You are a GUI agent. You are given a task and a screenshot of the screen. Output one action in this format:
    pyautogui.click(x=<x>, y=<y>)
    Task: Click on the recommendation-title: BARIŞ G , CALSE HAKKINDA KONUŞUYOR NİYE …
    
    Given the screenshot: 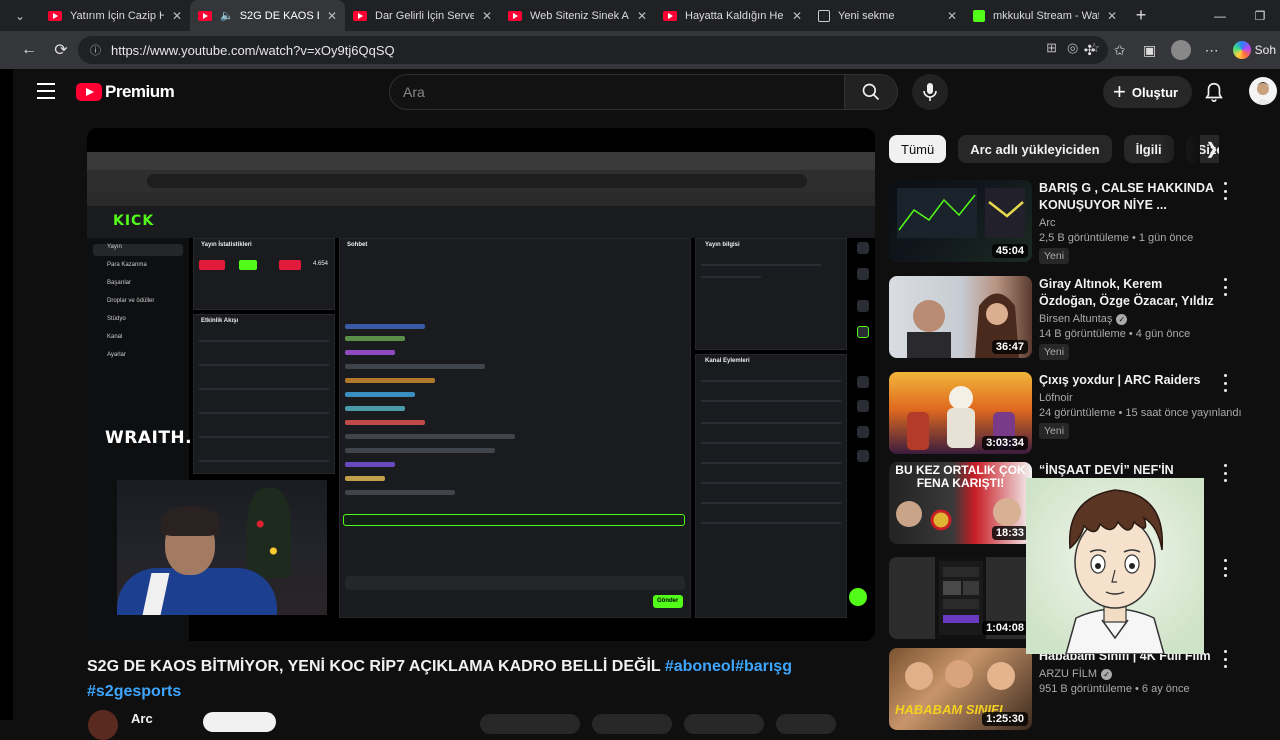 What is the action you would take?
    pyautogui.click(x=1129, y=197)
    